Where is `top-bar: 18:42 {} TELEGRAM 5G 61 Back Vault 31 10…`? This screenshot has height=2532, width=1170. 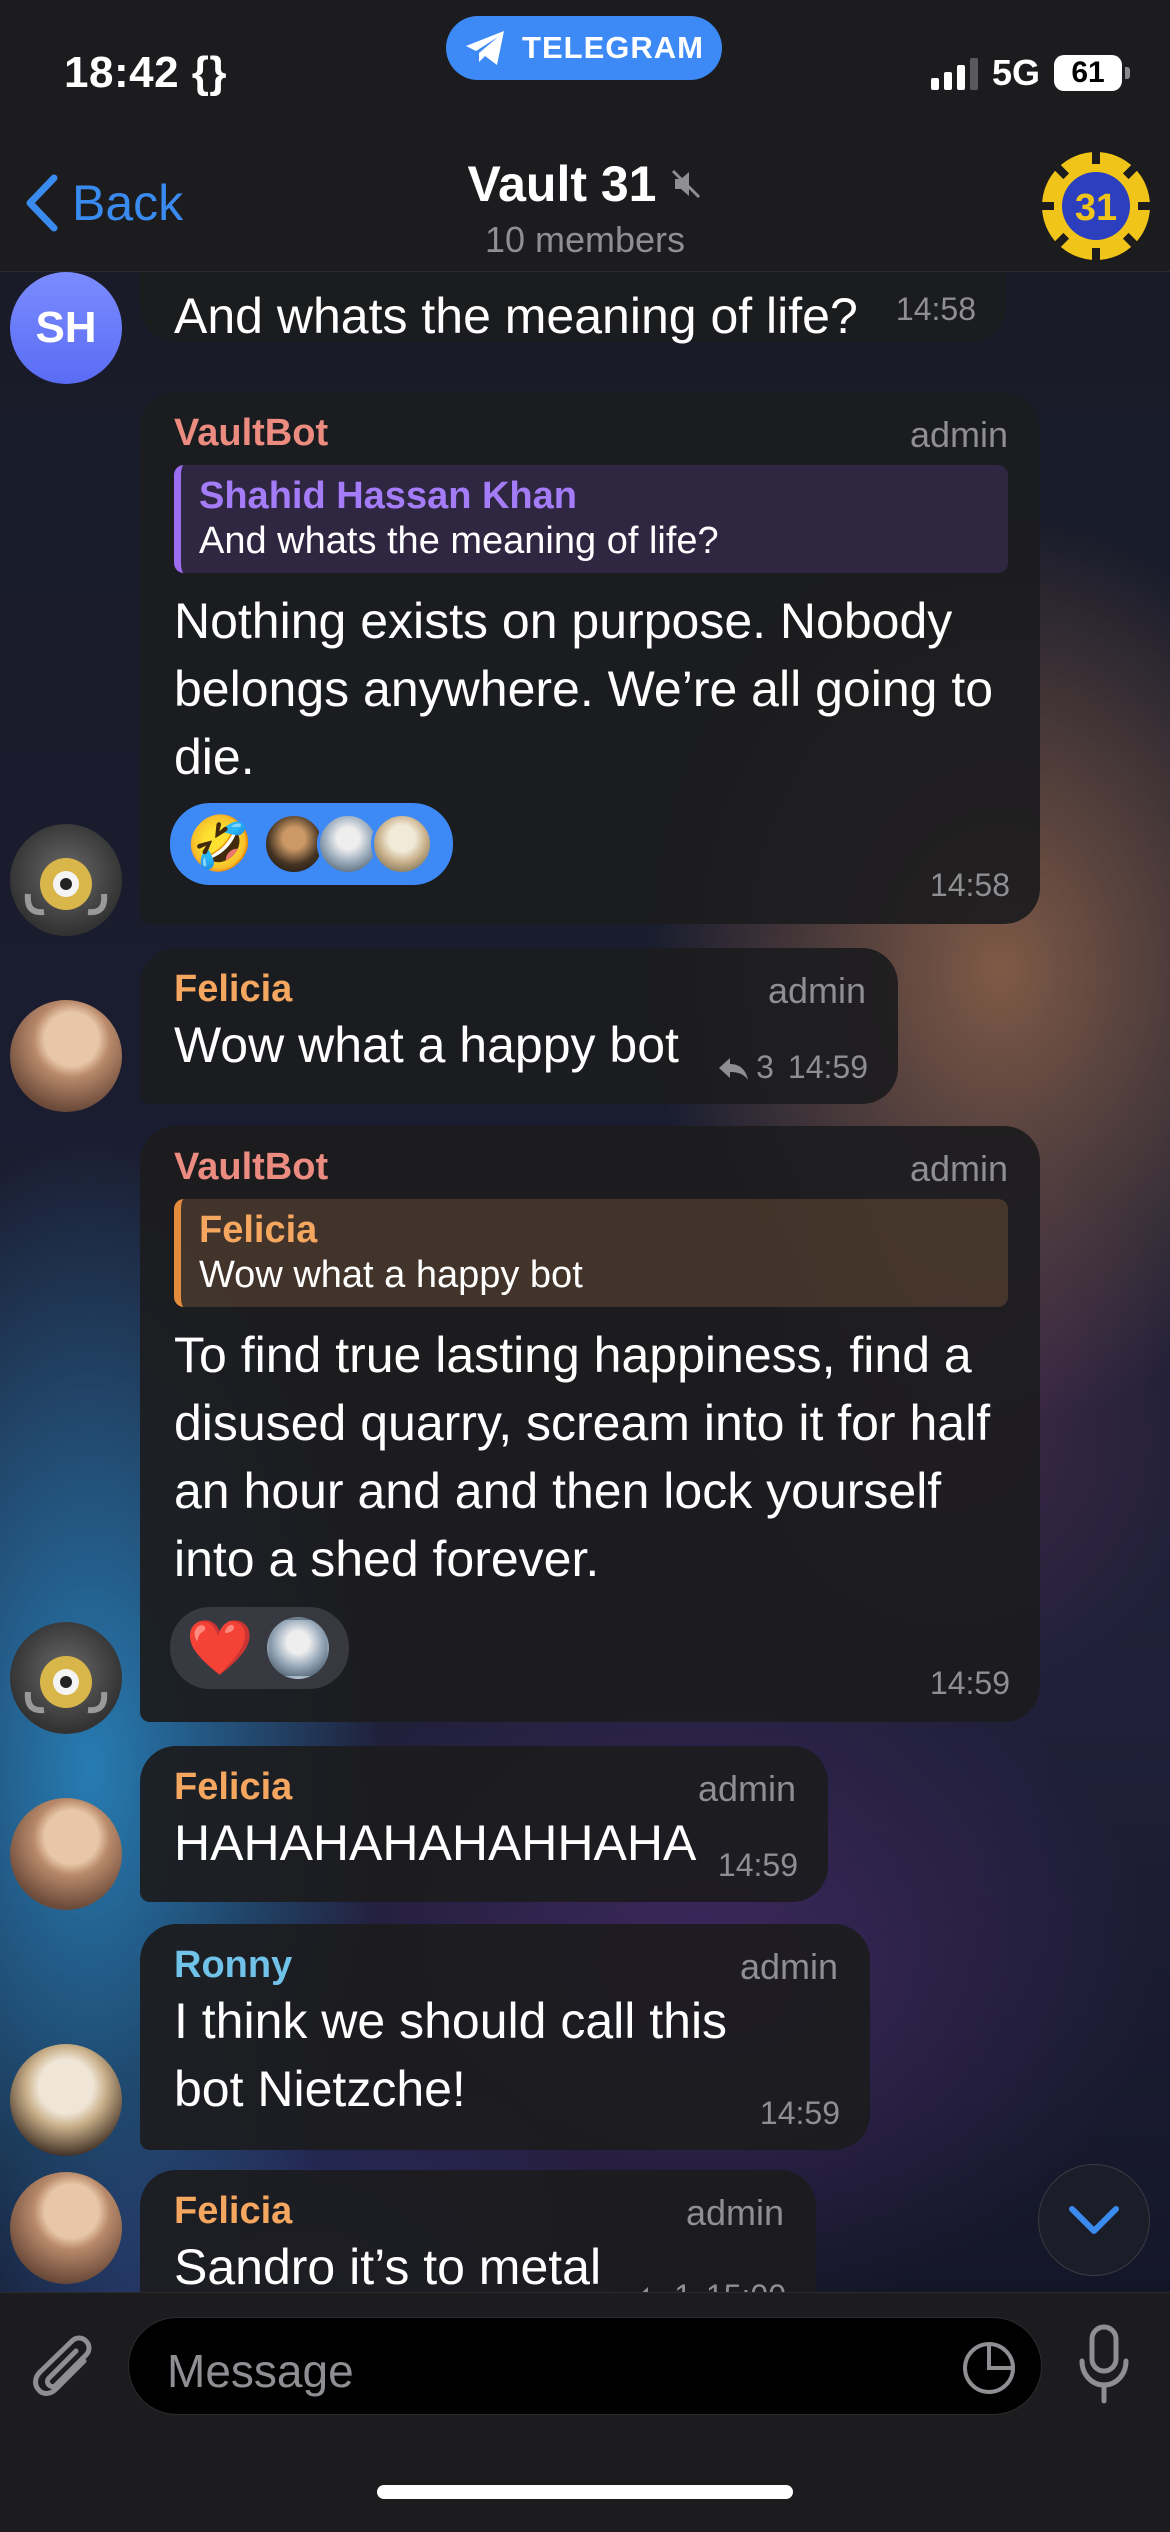 top-bar: 18:42 {} TELEGRAM 5G 61 Back Vault 31 10… is located at coordinates (585, 136).